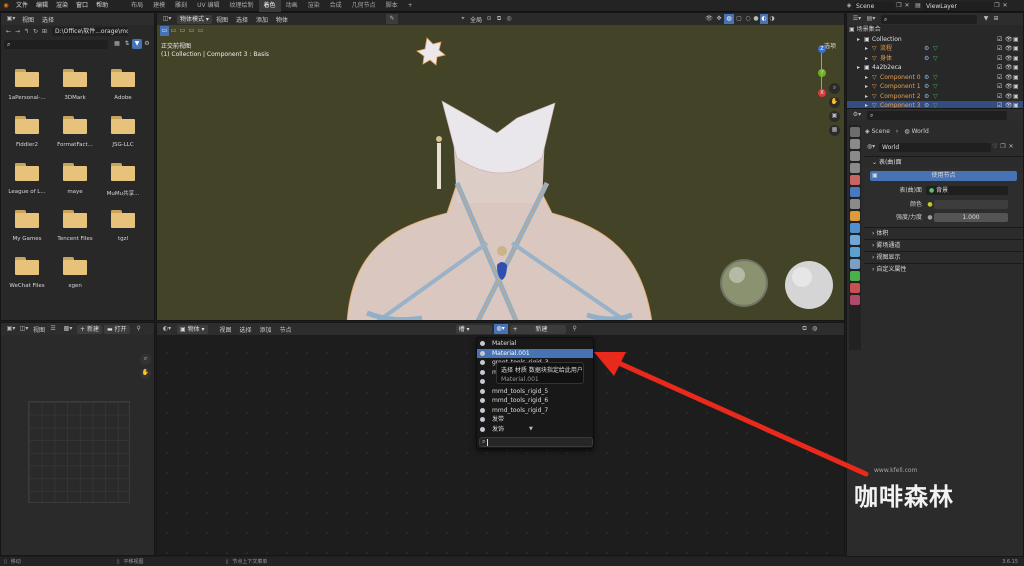 The height and width of the screenshot is (566, 1024). Describe the element at coordinates (855, 264) in the screenshot. I see `constraint-tab-icon` at that location.